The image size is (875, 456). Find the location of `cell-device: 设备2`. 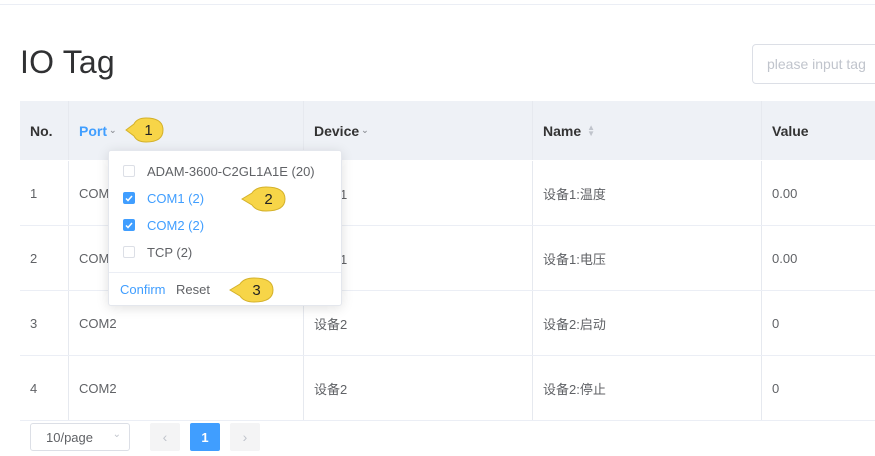

cell-device: 设备2 is located at coordinates (417, 388).